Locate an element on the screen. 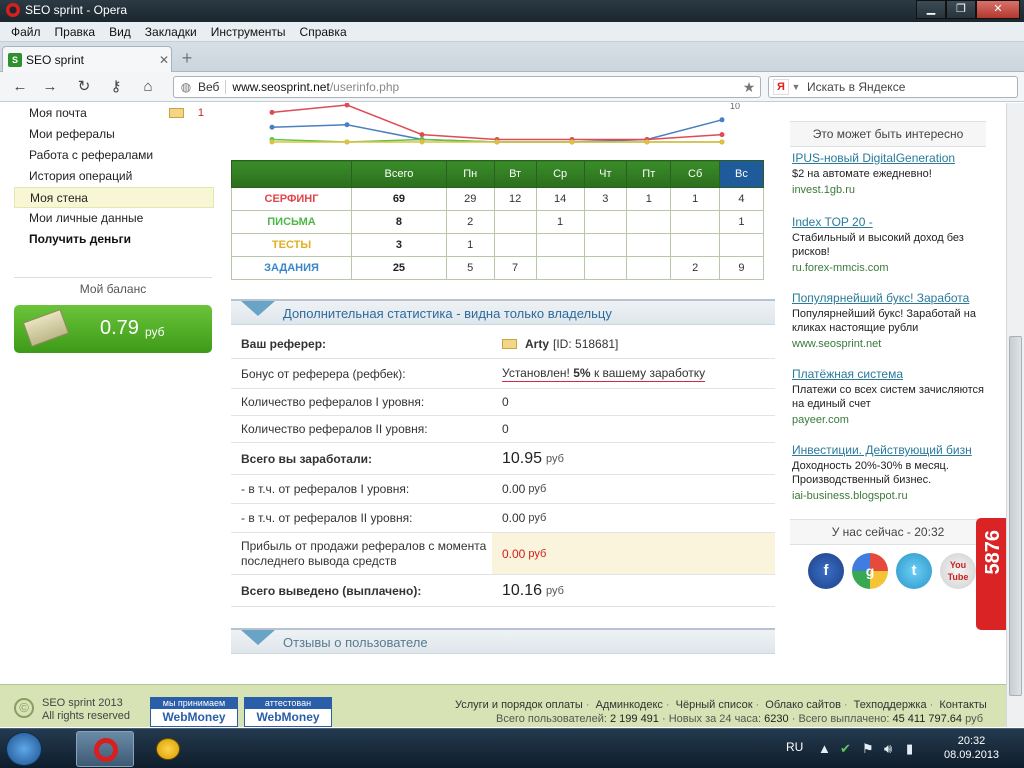 Image resolution: width=1024 pixels, height=768 pixels. maximize-button: ❐ is located at coordinates (961, 9).